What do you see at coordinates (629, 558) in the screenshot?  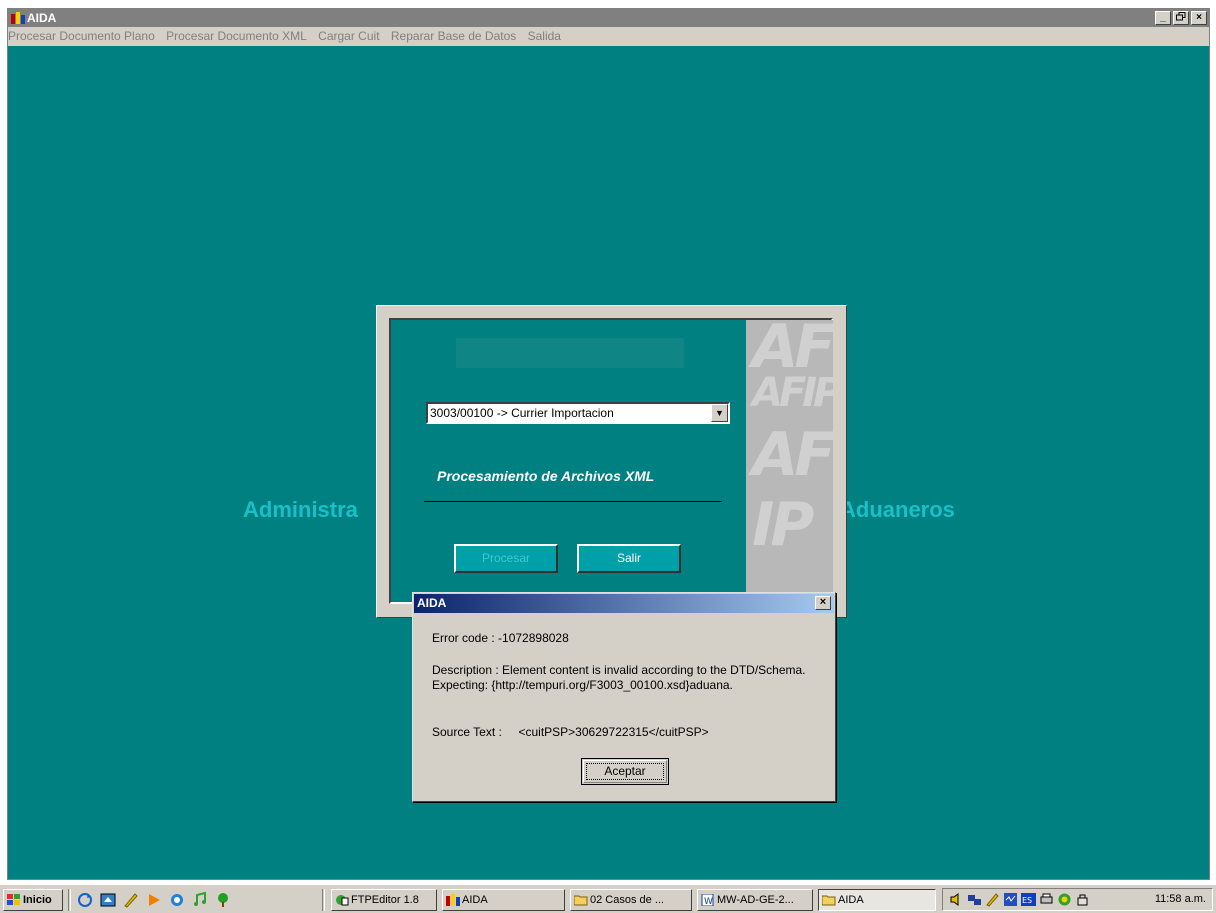 I see `salir-button: Salir` at bounding box center [629, 558].